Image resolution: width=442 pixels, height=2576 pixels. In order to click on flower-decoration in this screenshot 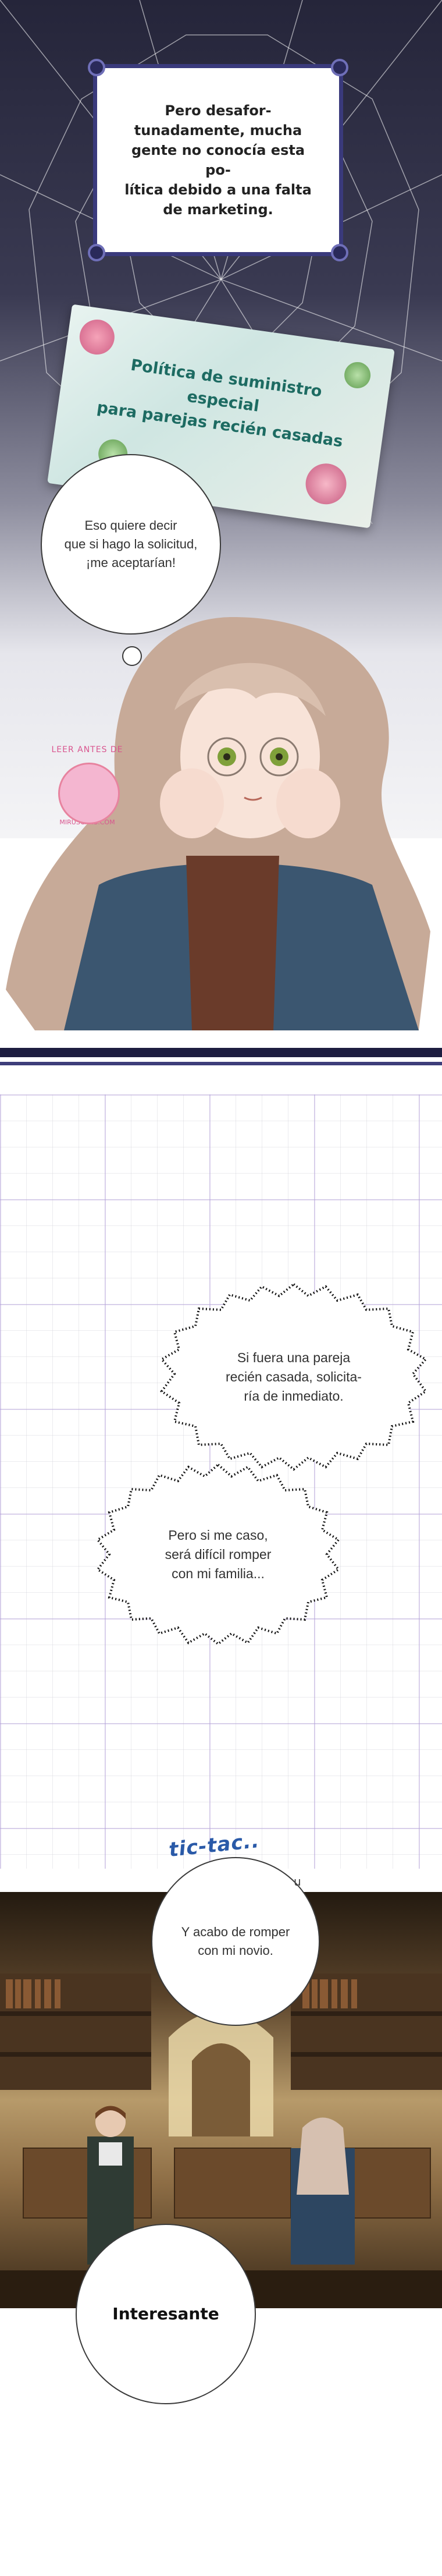, I will do `click(327, 483)`.